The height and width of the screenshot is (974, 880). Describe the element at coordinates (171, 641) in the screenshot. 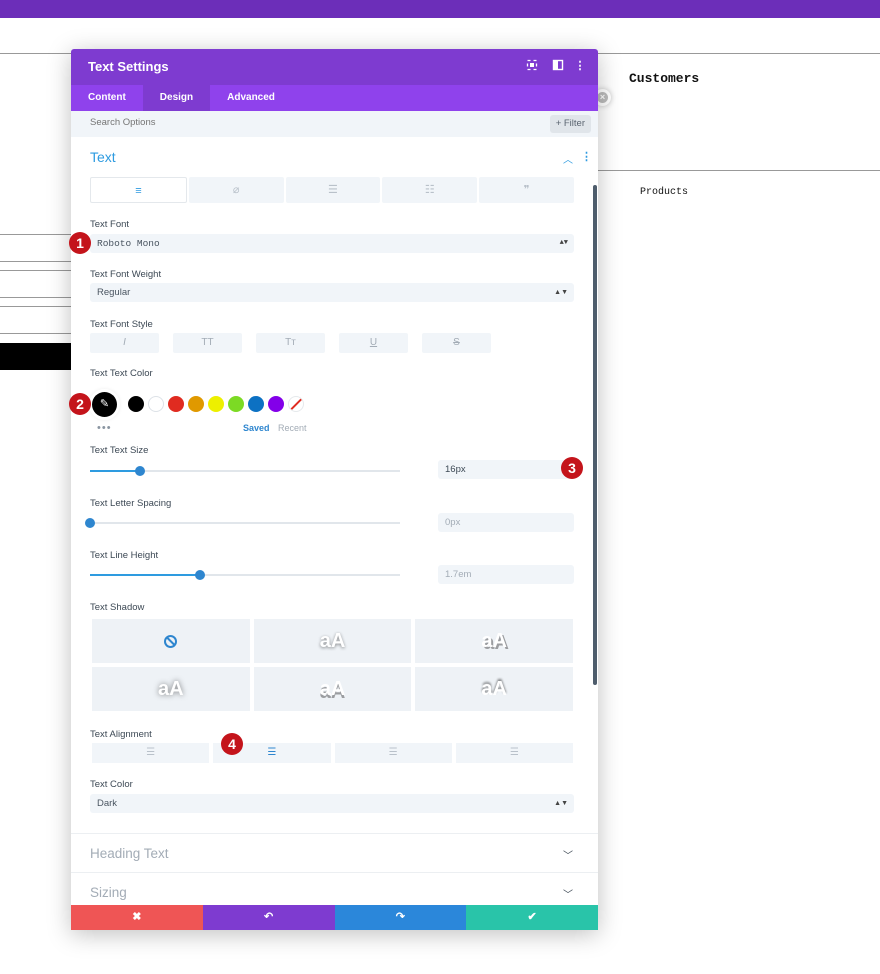

I see `shadow-none-option` at that location.